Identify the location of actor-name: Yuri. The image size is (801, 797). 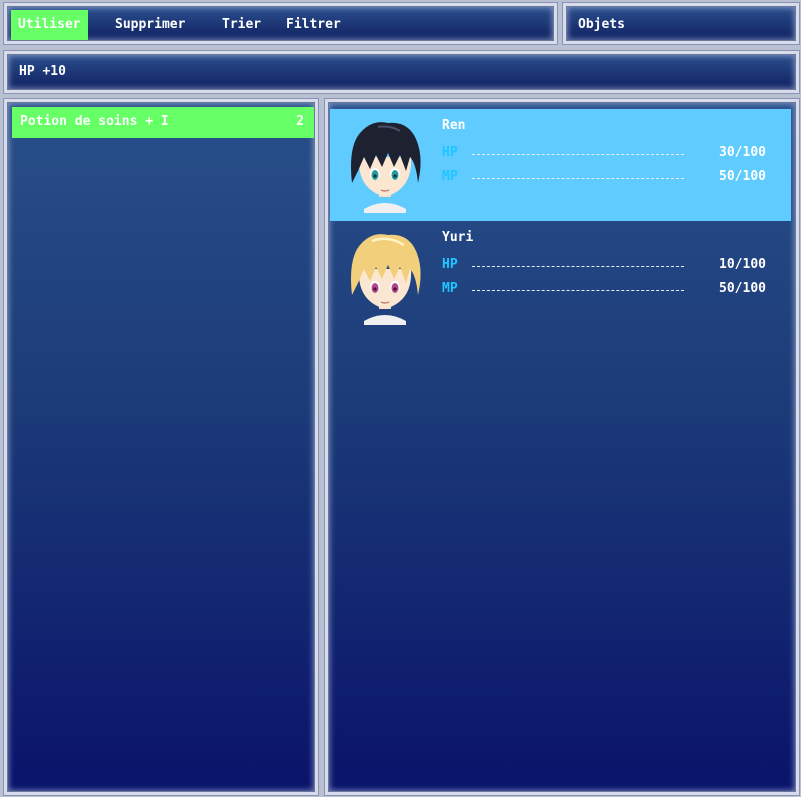
(458, 237).